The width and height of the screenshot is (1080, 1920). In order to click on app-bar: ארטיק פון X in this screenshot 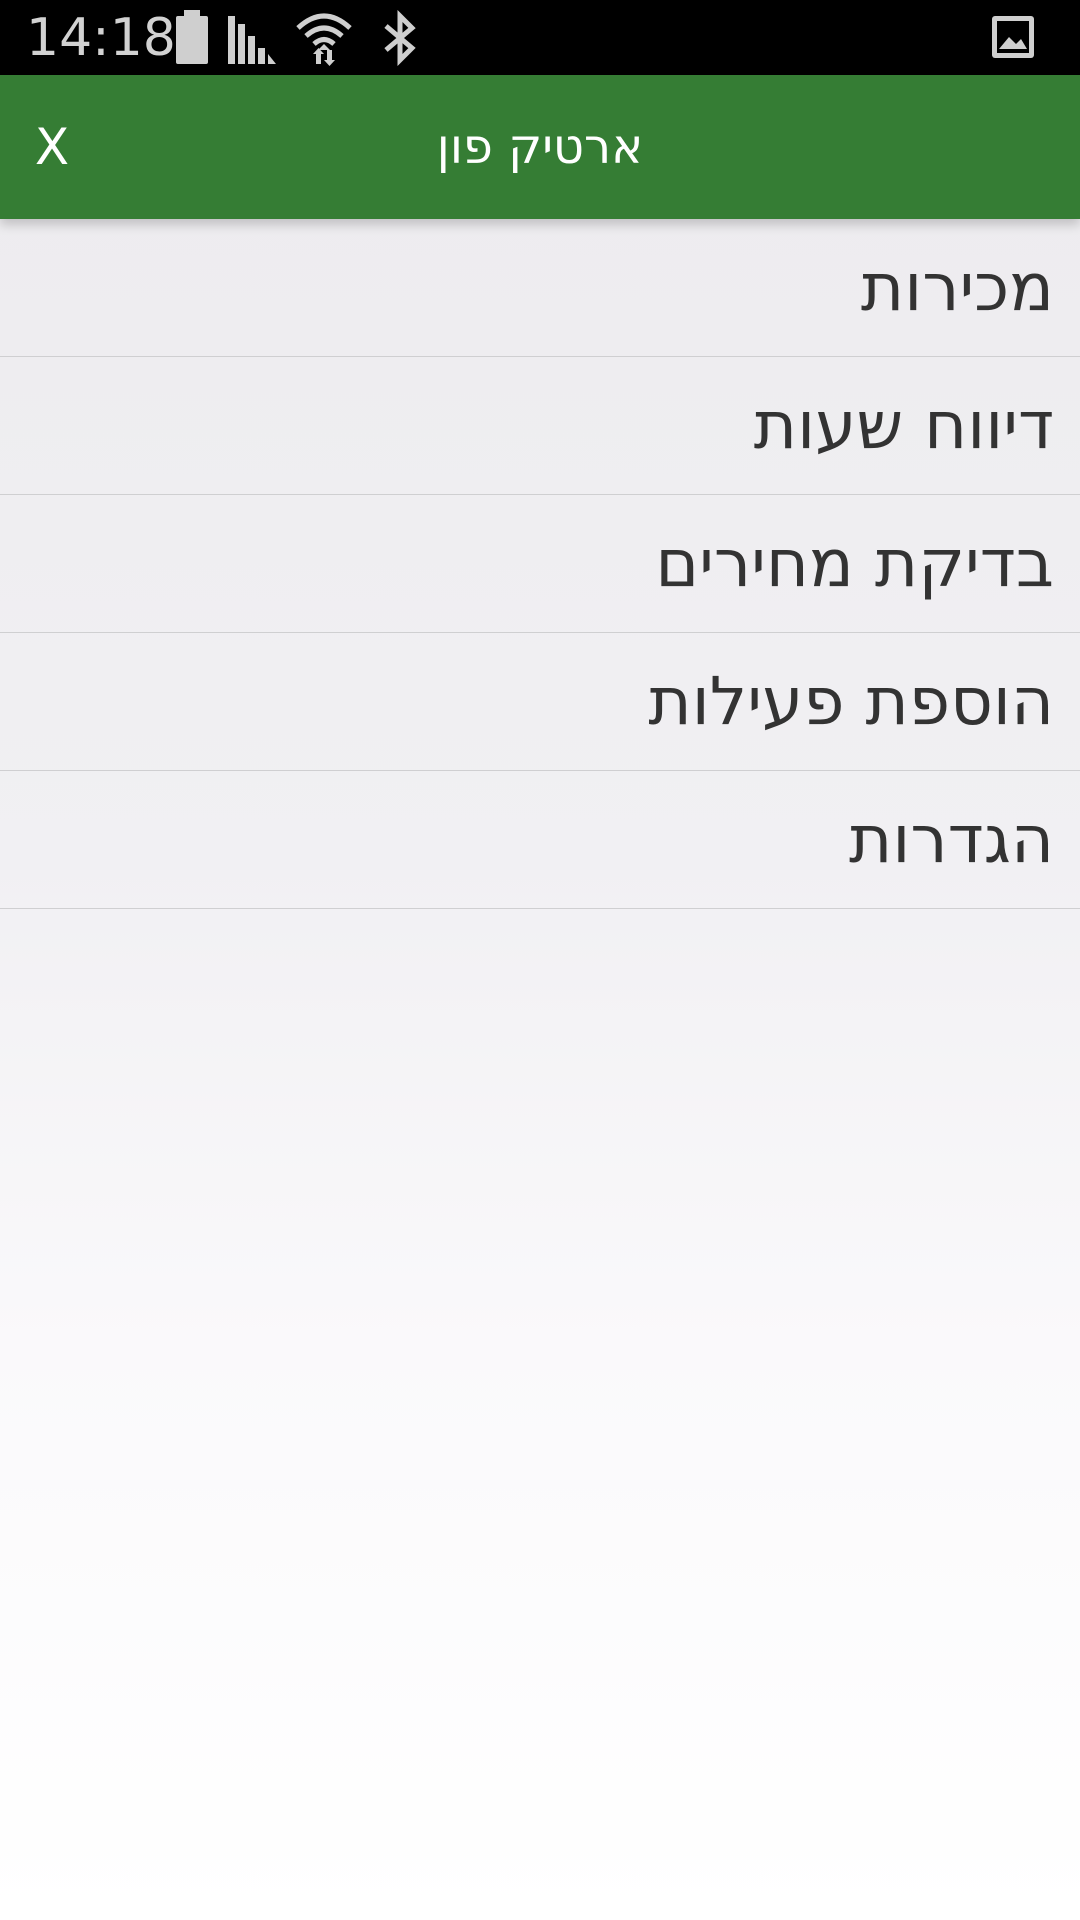, I will do `click(540, 147)`.